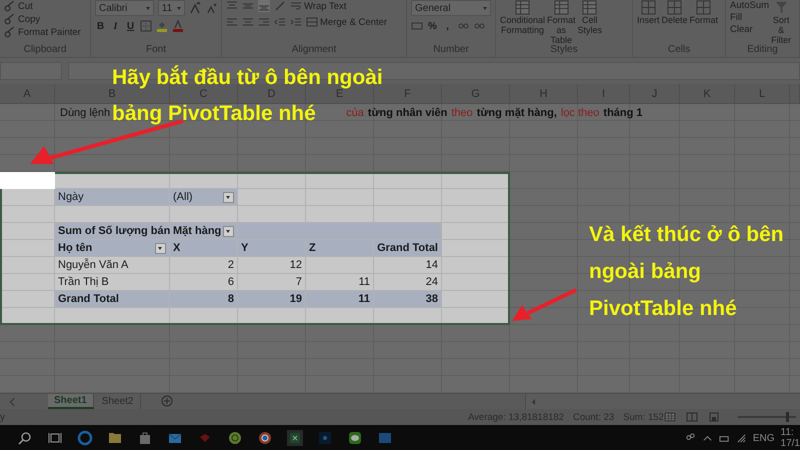 The width and height of the screenshot is (800, 450). Describe the element at coordinates (115, 26) in the screenshot. I see `text-style-button: I` at that location.